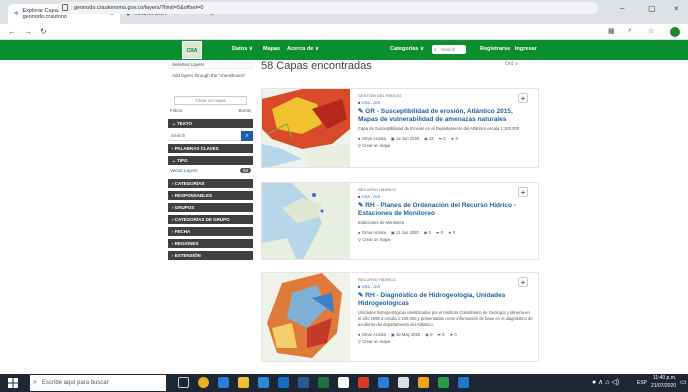  What do you see at coordinates (652, 8) in the screenshot?
I see `maximize-icon: ▢` at bounding box center [652, 8].